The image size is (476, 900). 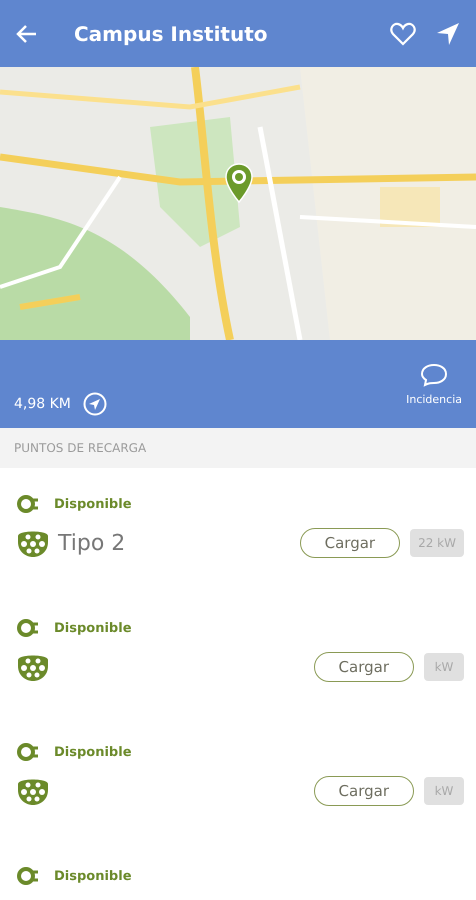 I want to click on navigate-button, so click(x=448, y=34).